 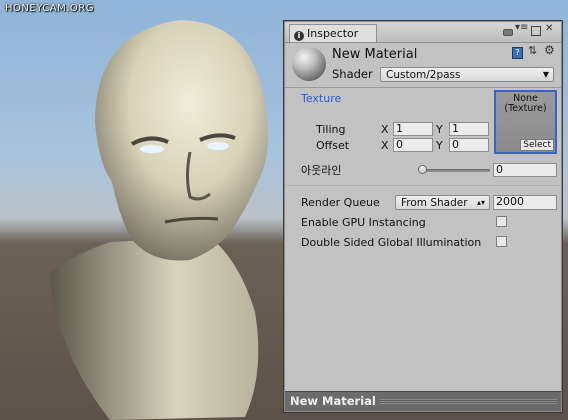 What do you see at coordinates (309, 64) in the screenshot?
I see `material-preview-sphere` at bounding box center [309, 64].